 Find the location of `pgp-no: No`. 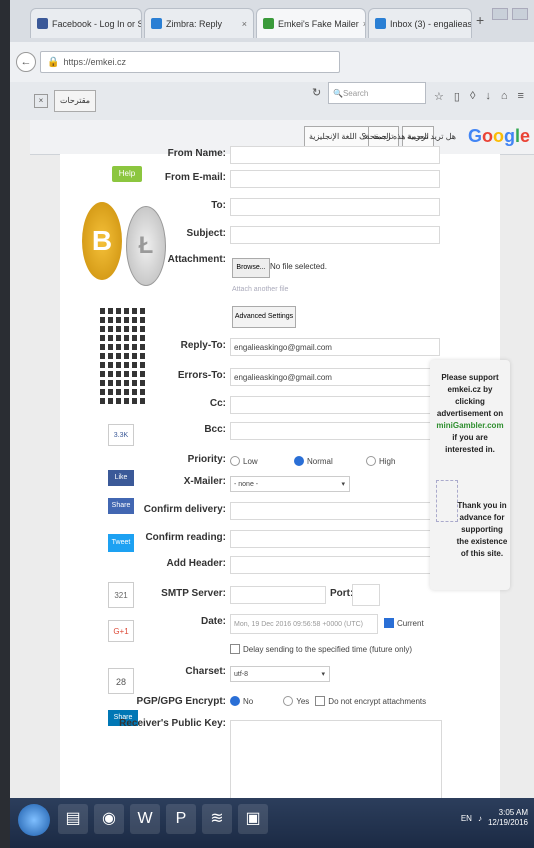

pgp-no: No is located at coordinates (241, 701).